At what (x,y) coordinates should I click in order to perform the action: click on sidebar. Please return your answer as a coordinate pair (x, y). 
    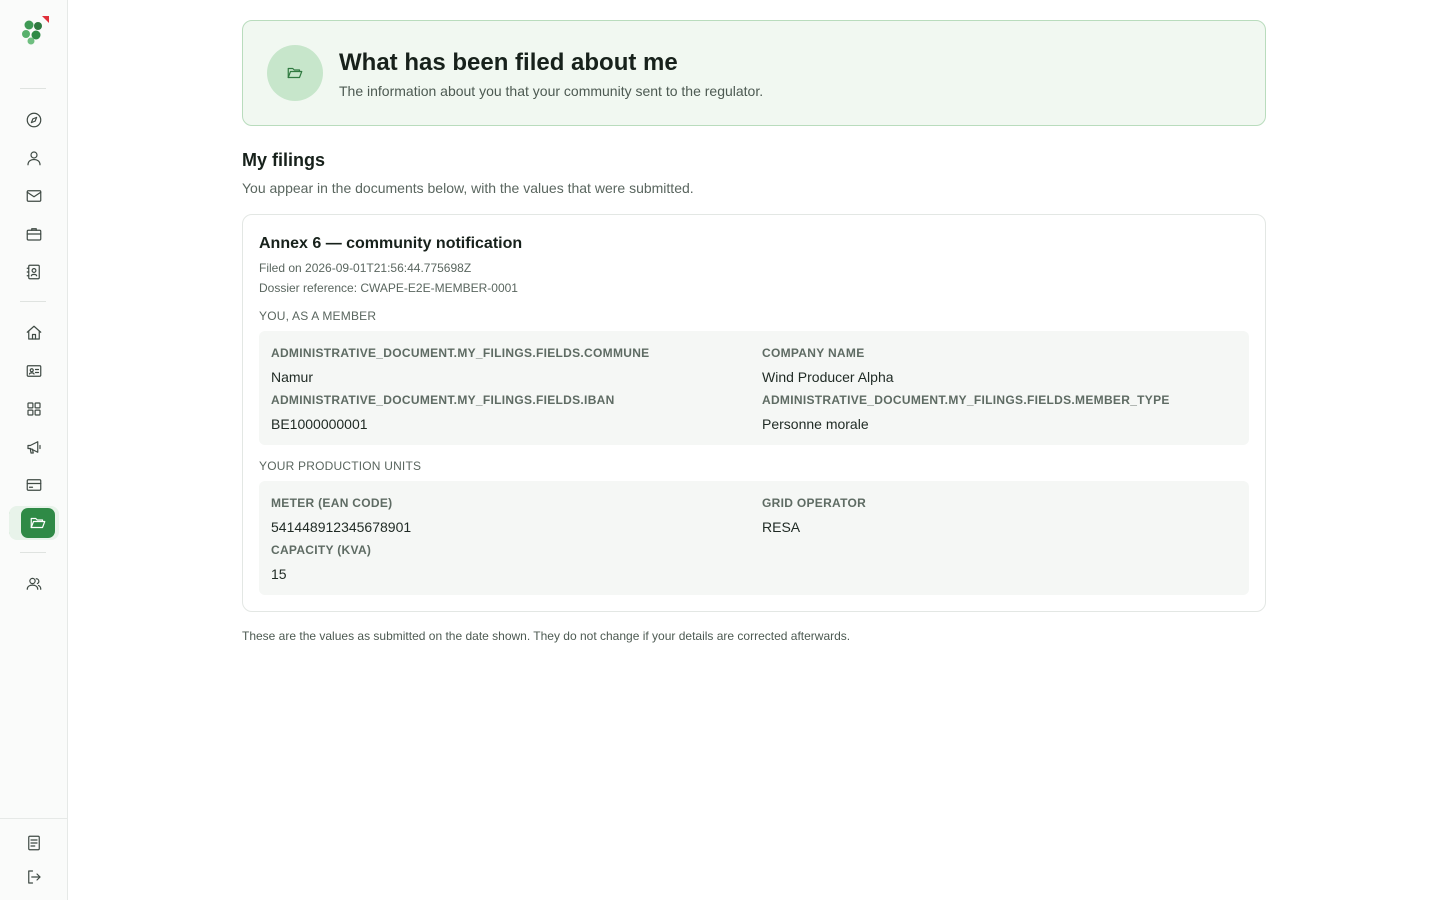
    Looking at the image, I should click on (34, 450).